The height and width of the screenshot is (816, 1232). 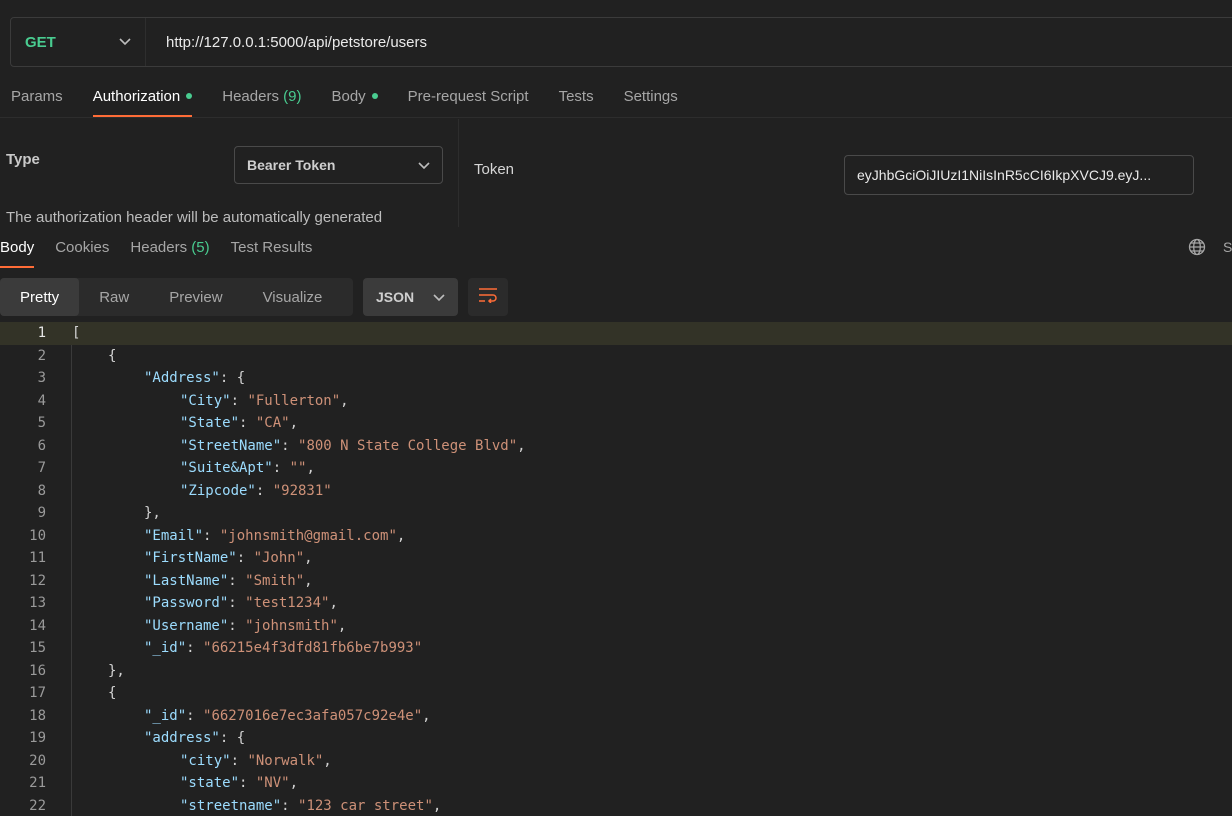 I want to click on tab-label: Body, so click(x=17, y=247).